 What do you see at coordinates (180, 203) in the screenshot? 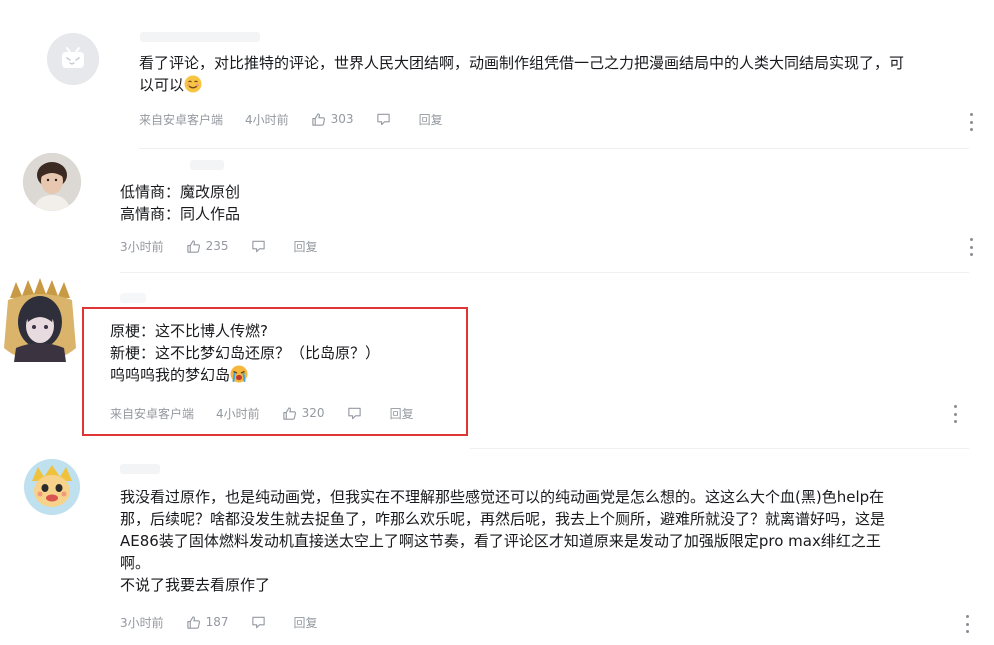
I see `comment-text: 低情商：魔改原创 高情商：同人作品` at bounding box center [180, 203].